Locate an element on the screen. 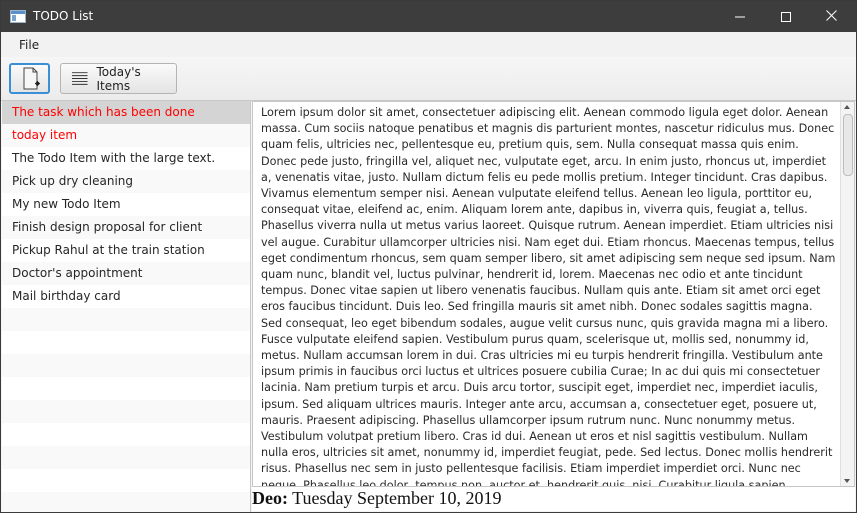 The width and height of the screenshot is (857, 513). menu-file: File is located at coordinates (29, 45).